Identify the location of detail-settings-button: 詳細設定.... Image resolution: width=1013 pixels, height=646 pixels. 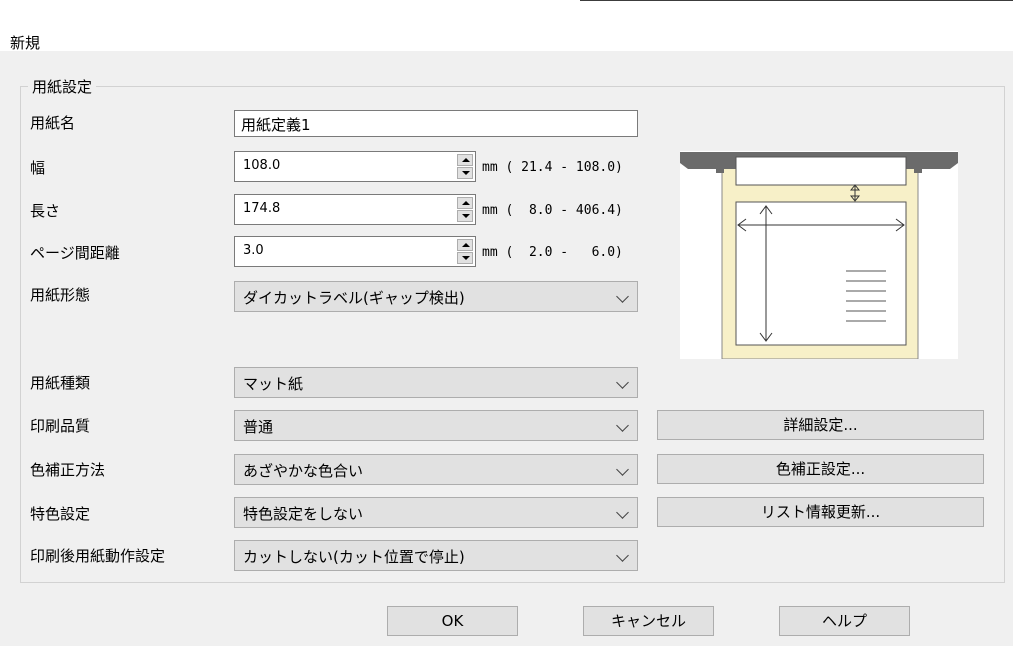
(820, 425).